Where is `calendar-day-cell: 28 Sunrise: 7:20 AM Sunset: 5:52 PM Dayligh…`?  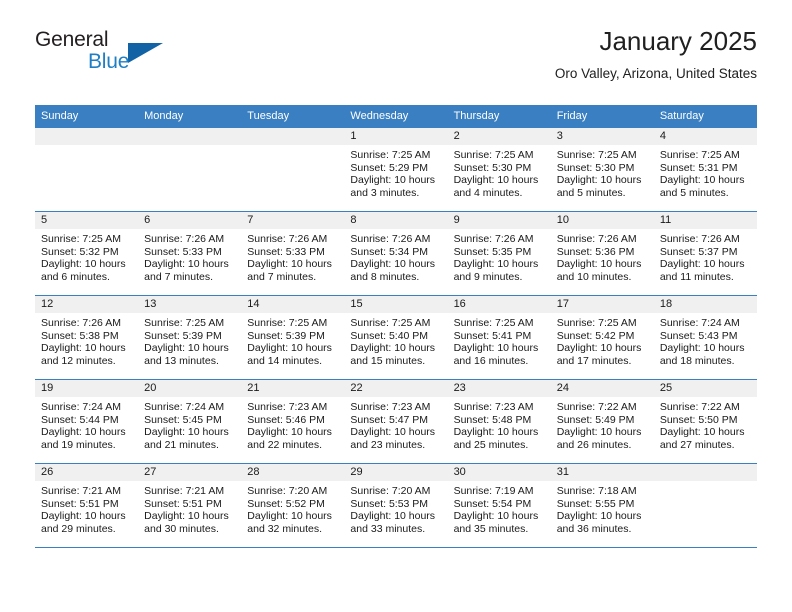
calendar-day-cell: 28 Sunrise: 7:20 AM Sunset: 5:52 PM Dayligh… is located at coordinates (293, 505).